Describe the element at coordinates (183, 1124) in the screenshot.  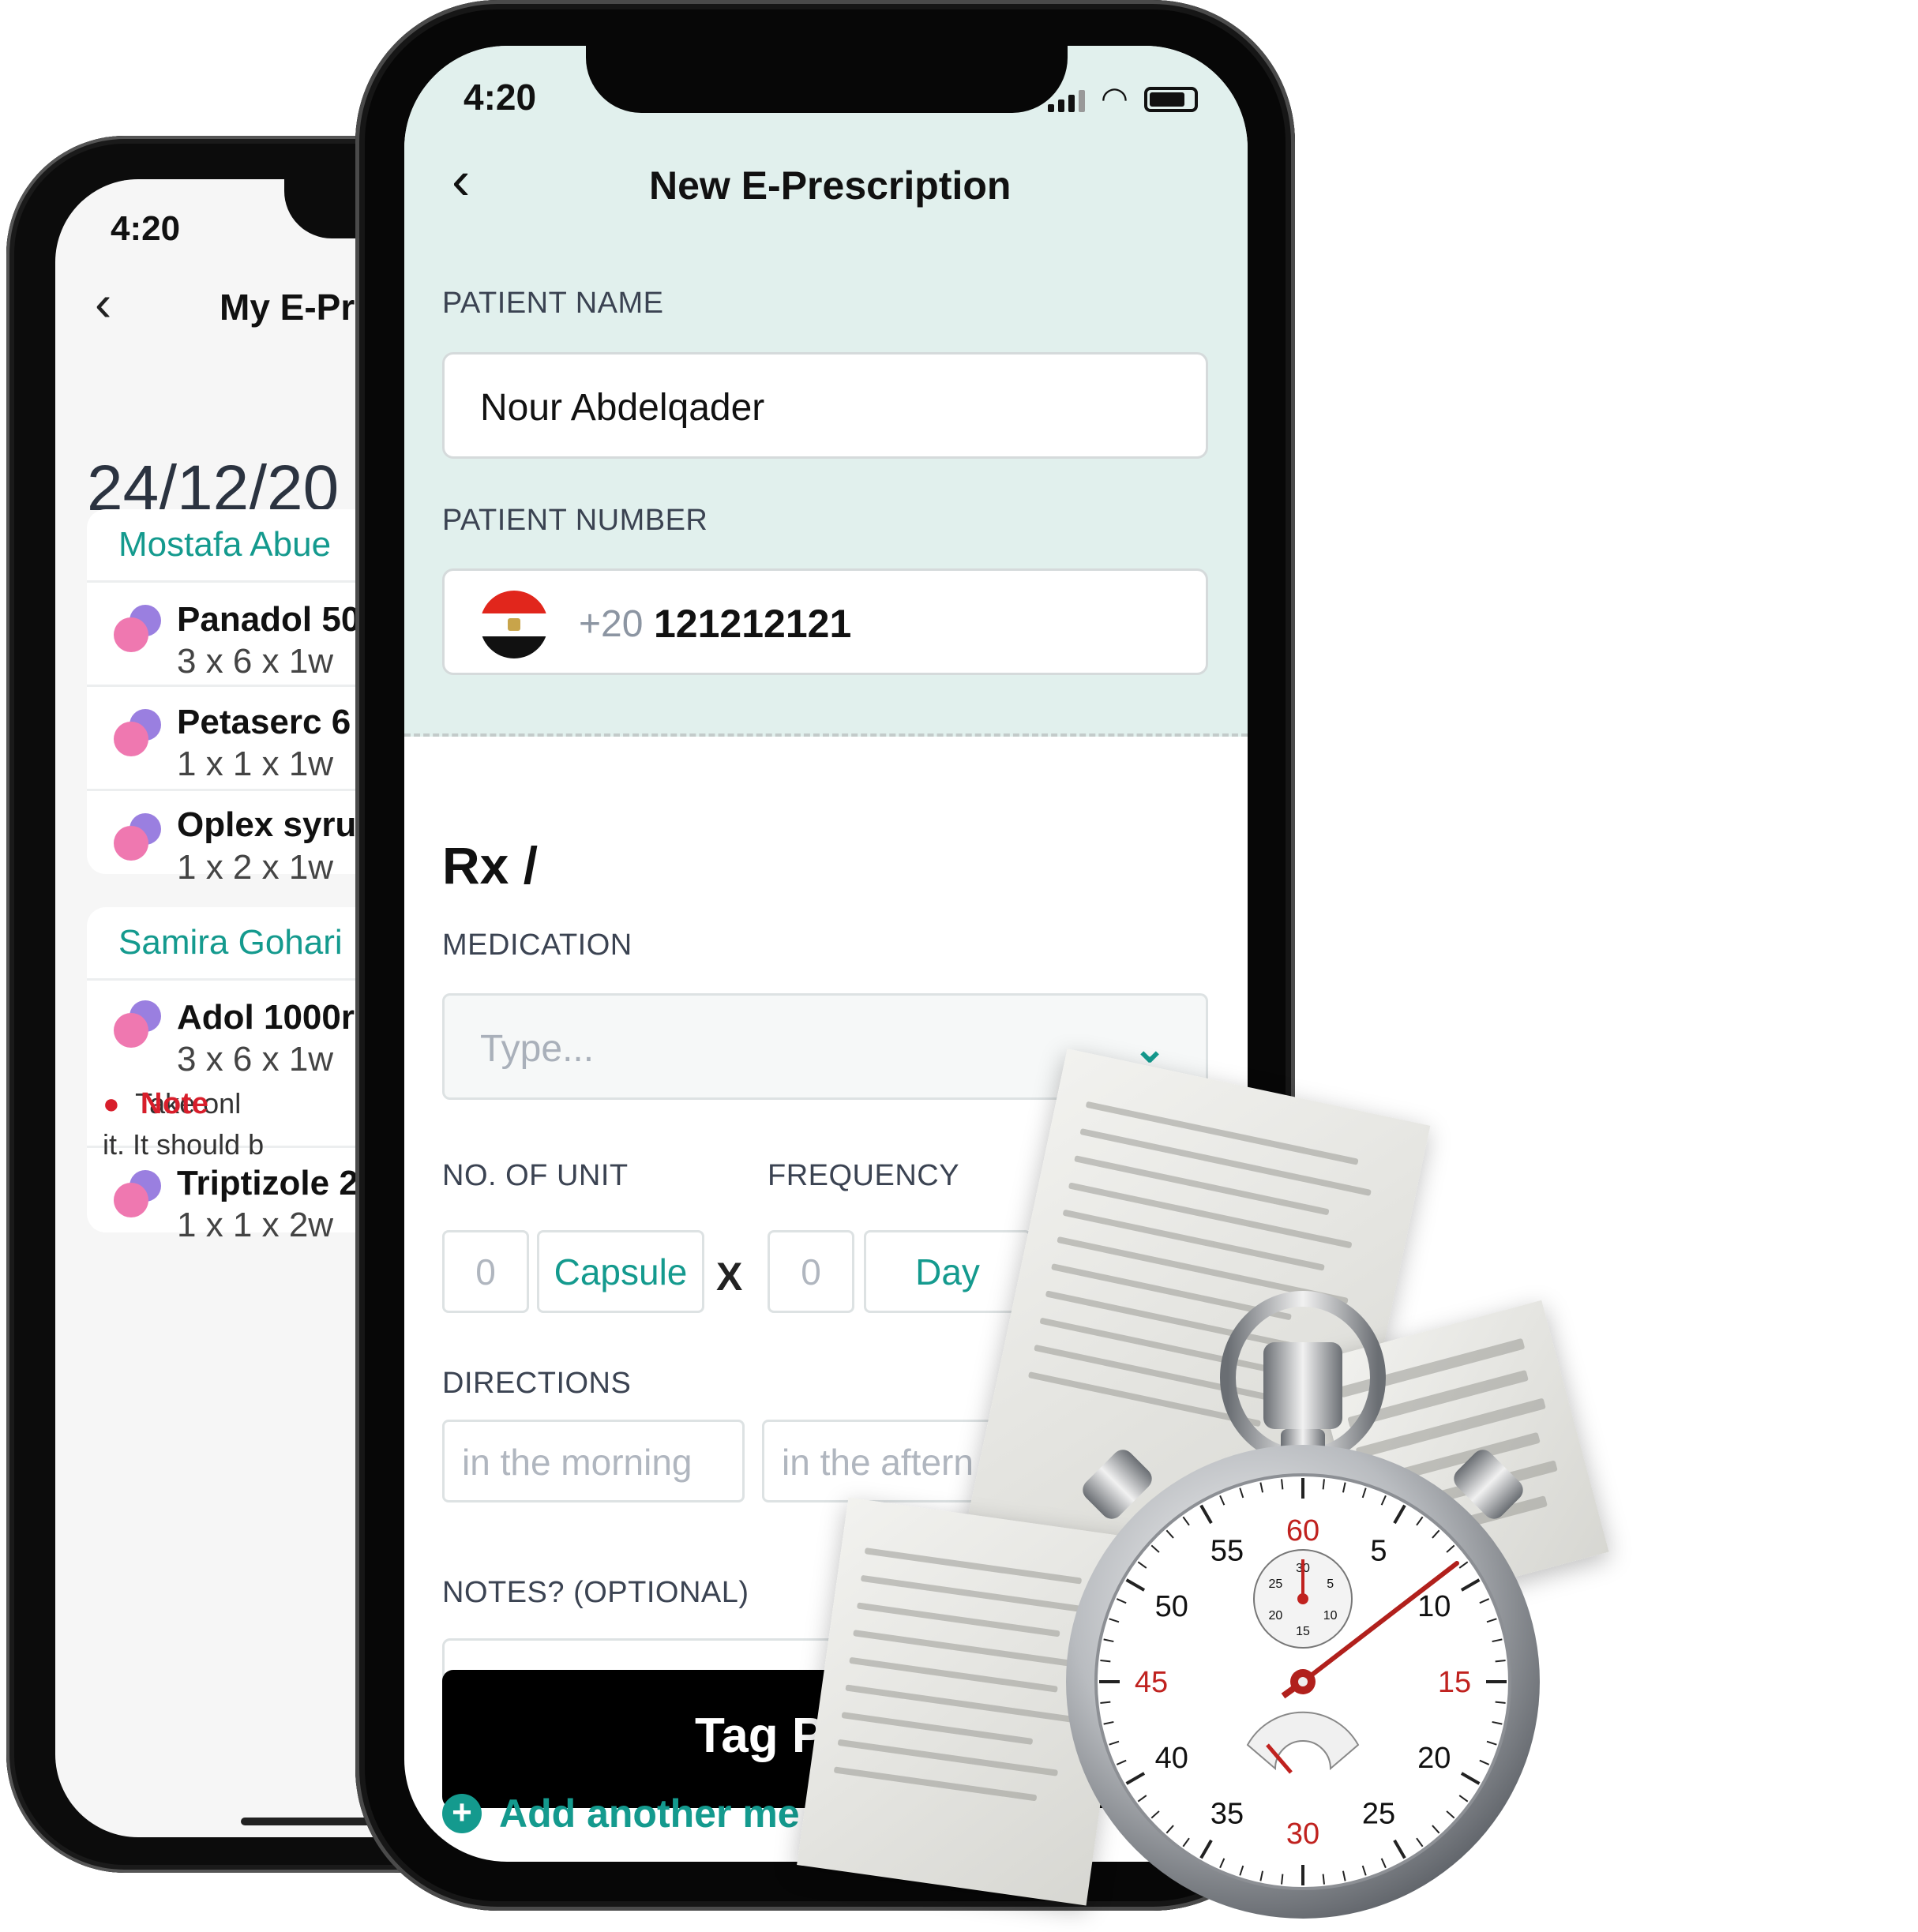
I see `medication-note: ● Note Take onl it. It should b` at that location.